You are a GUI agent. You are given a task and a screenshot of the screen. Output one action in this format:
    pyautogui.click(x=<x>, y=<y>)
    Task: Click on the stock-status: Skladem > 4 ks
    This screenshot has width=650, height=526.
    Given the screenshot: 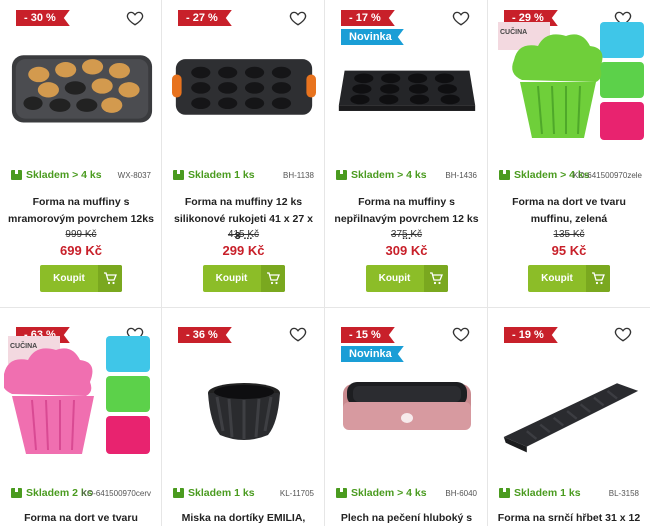 What is the action you would take?
    pyautogui.click(x=381, y=493)
    